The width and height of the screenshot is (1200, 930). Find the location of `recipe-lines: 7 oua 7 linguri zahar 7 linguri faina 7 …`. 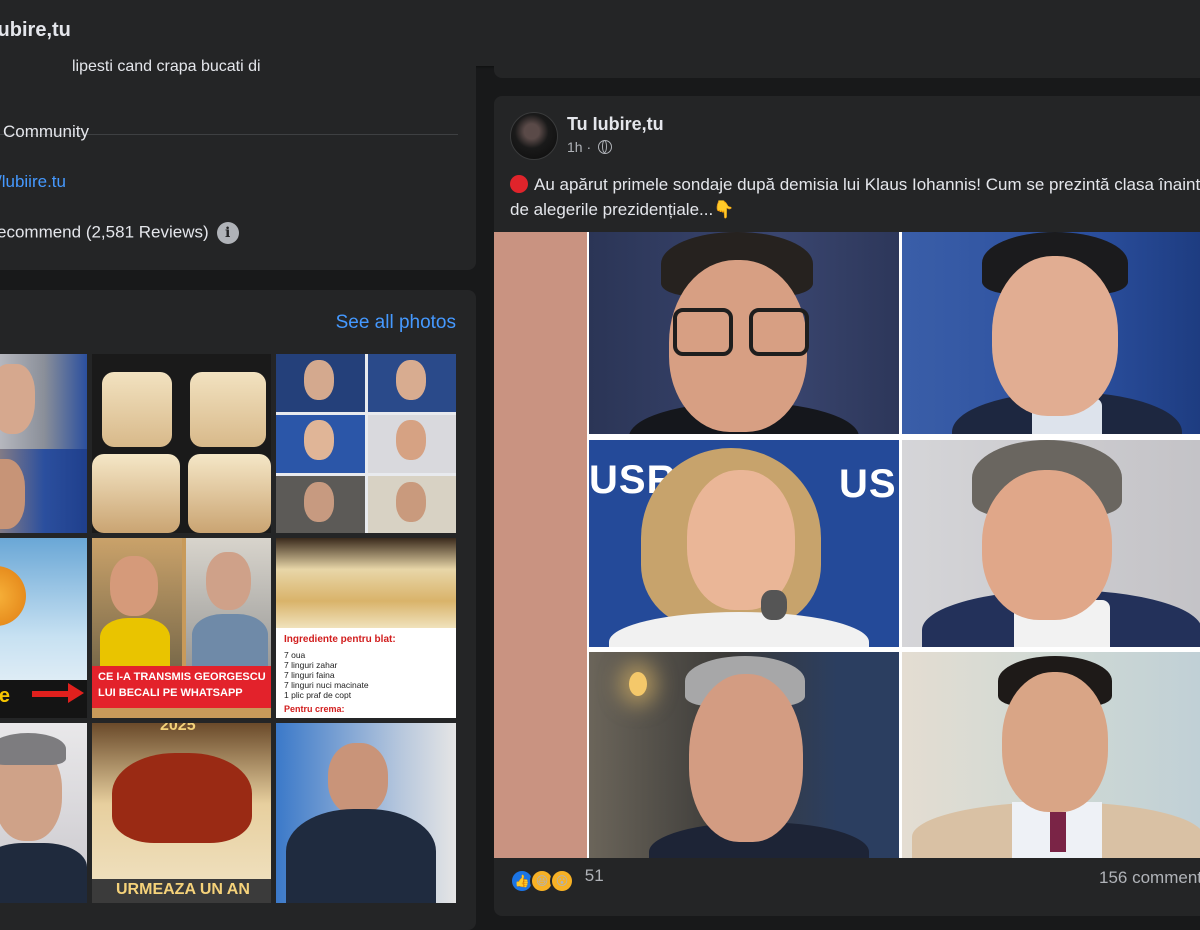

recipe-lines: 7 oua 7 linguri zahar 7 linguri faina 7 … is located at coordinates (326, 675).